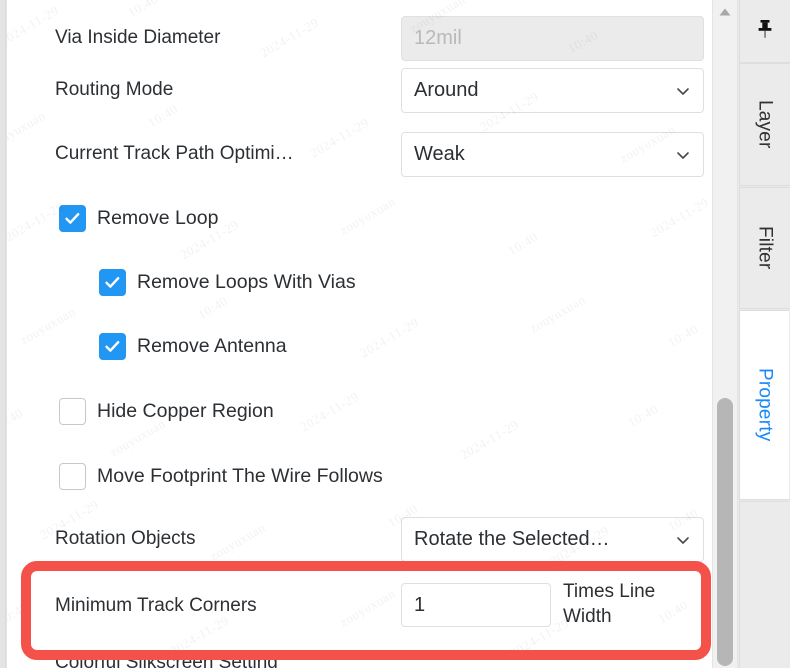  What do you see at coordinates (360, 38) in the screenshot?
I see `row-via-inside-diameter: Via Inside Diameter 12mil` at bounding box center [360, 38].